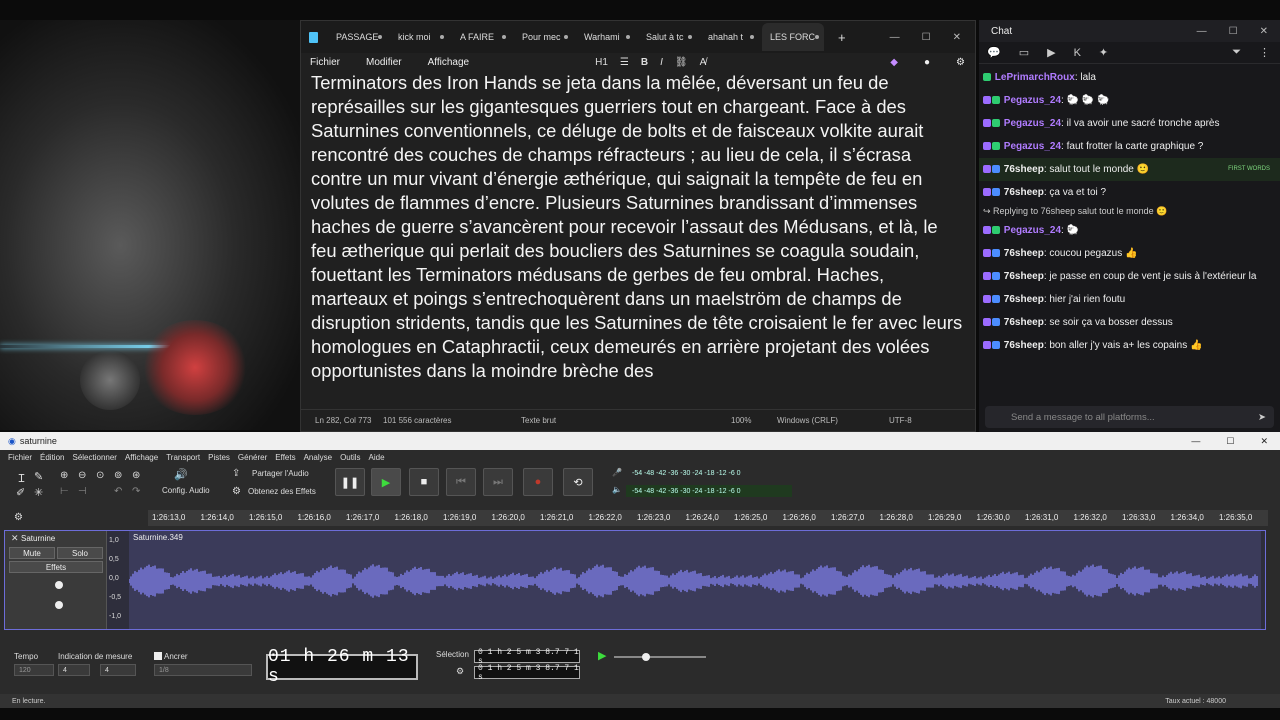 This screenshot has width=1280, height=720. What do you see at coordinates (669, 37) in the screenshot?
I see `tab: Salut à tc` at bounding box center [669, 37].